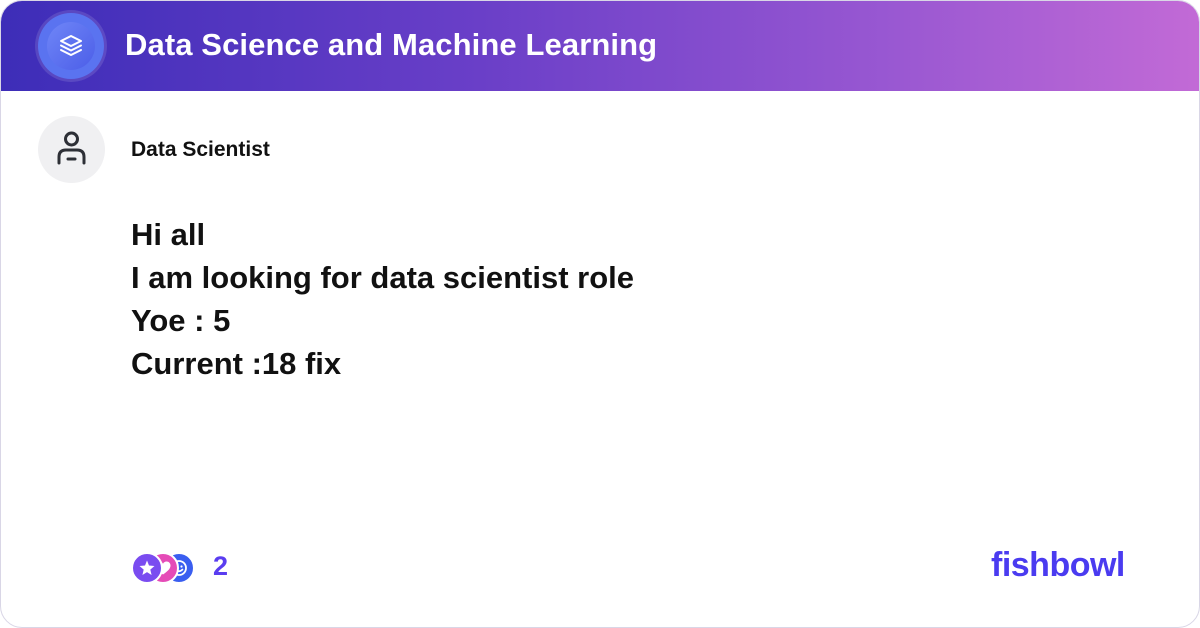 The image size is (1200, 628). Describe the element at coordinates (221, 566) in the screenshot. I see `reaction-count: 2` at that location.